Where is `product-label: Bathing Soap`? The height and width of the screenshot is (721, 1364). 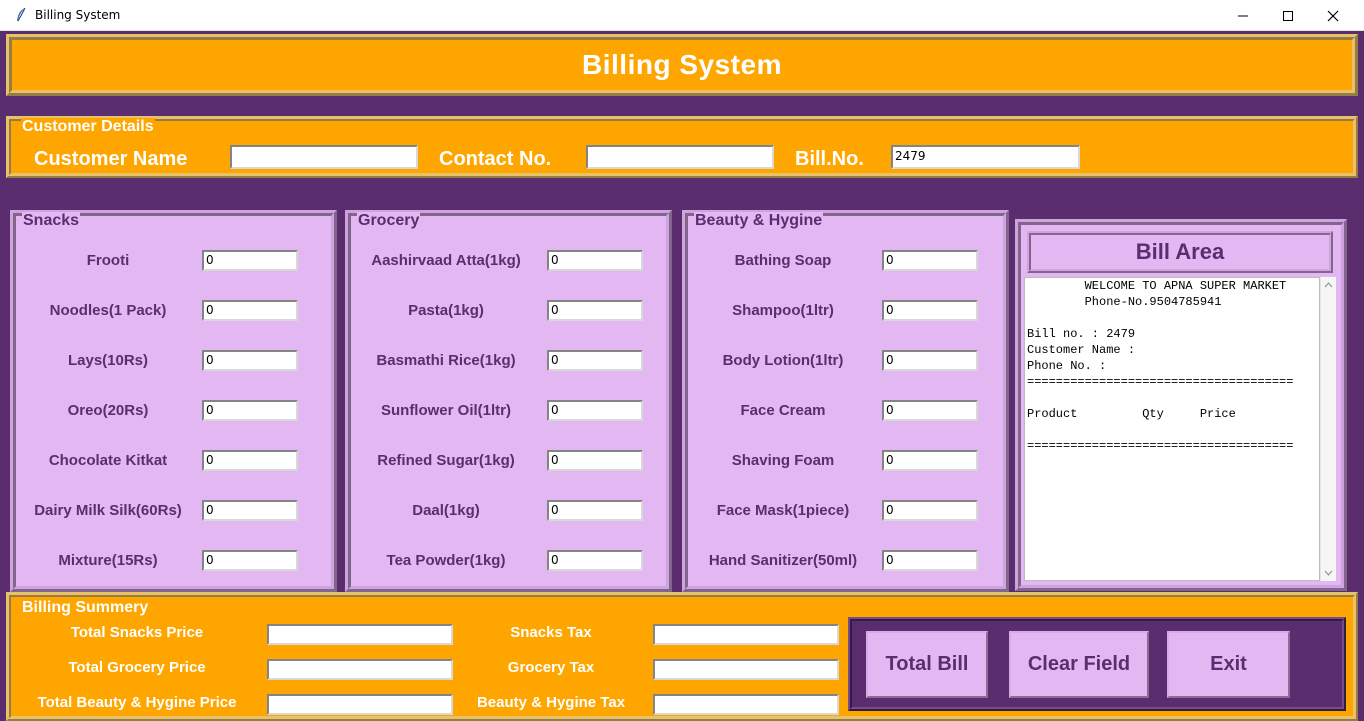 product-label: Bathing Soap is located at coordinates (783, 260).